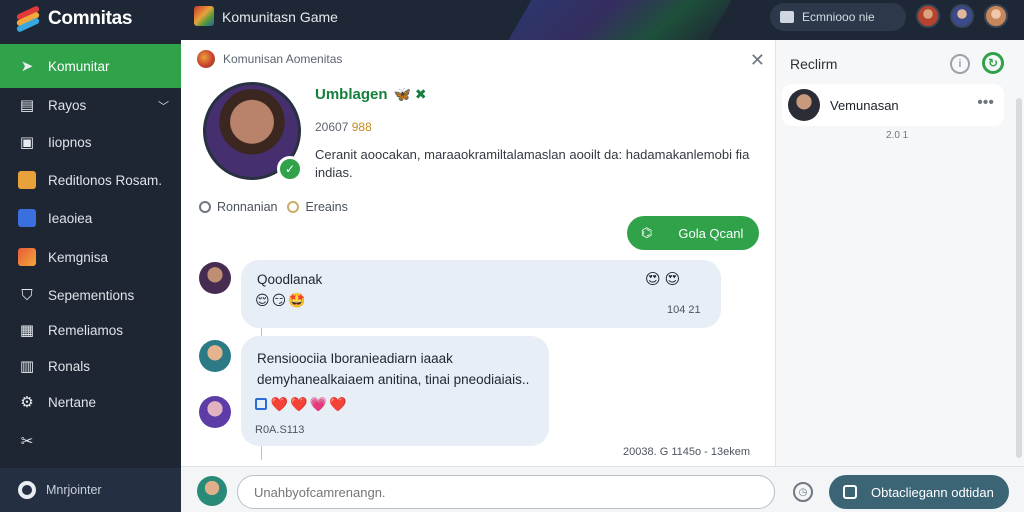  I want to click on coin-icon, so click(293, 207).